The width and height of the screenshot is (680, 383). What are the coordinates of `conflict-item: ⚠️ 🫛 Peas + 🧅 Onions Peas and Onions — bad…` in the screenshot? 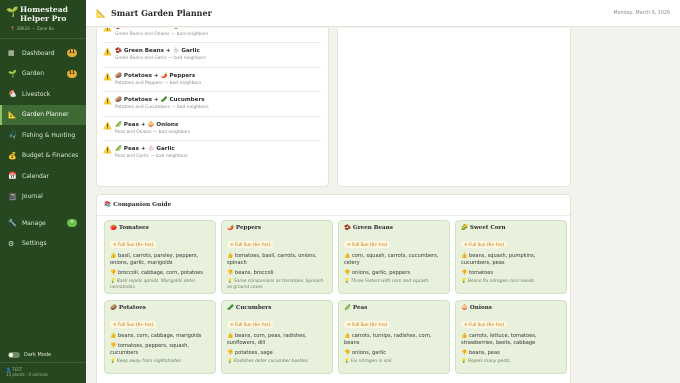 It's located at (212, 129).